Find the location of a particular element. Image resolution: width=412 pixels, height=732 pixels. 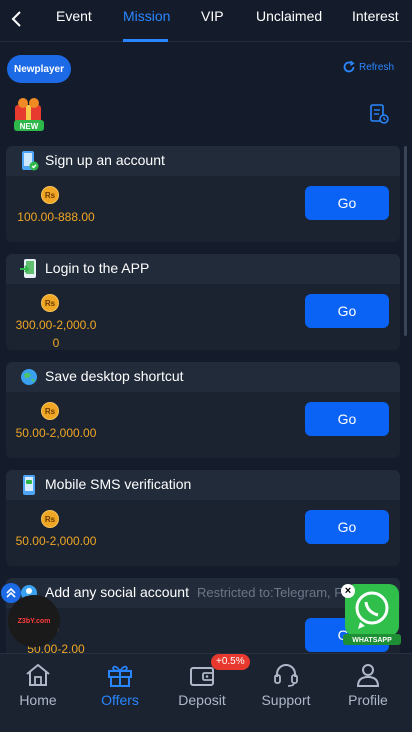

task-title: Sign up an account is located at coordinates (105, 160).